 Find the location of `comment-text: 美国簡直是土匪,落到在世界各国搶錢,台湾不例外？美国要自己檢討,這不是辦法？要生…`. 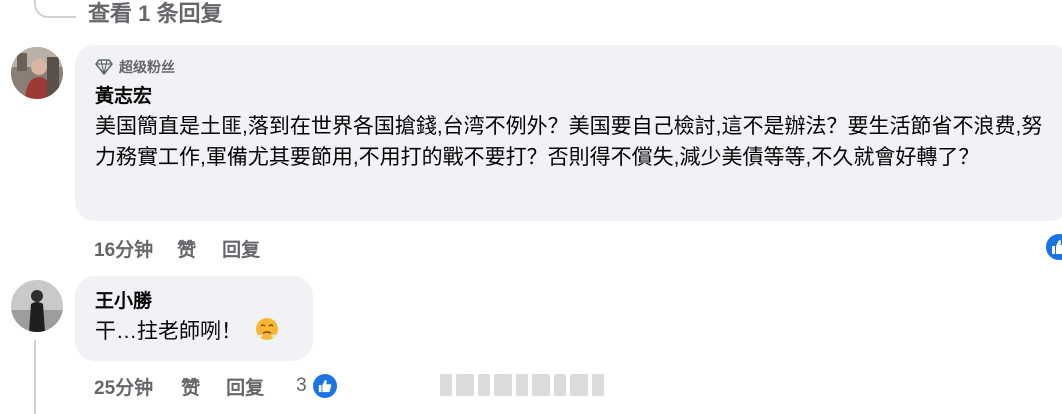

comment-text: 美国簡直是土匪,落到在世界各国搶錢,台湾不例外？美国要自己檢討,這不是辦法？要生… is located at coordinates (569, 142).